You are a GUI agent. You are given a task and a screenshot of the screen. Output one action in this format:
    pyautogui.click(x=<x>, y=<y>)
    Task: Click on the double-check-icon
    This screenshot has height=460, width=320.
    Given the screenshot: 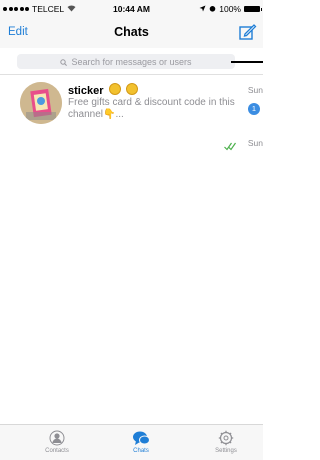 What is the action you would take?
    pyautogui.click(x=230, y=144)
    